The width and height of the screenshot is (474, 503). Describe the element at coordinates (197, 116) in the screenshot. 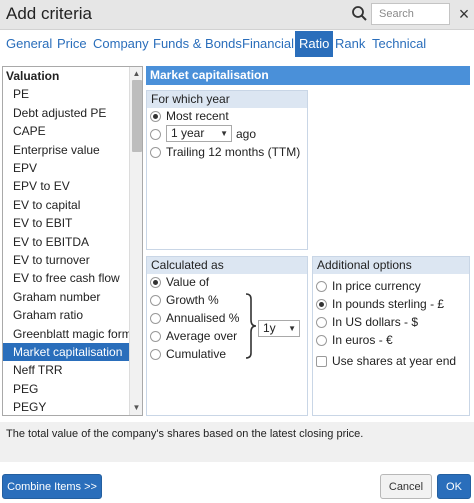

I see `most-recent-label: Most recent` at that location.